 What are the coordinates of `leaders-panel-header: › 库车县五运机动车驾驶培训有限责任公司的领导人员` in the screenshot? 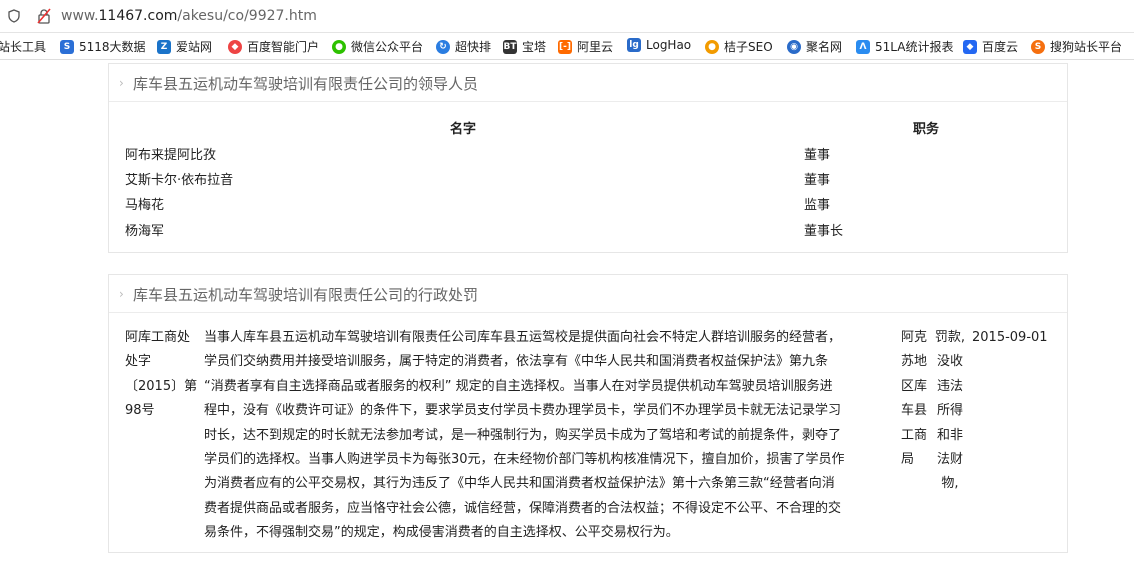 It's located at (588, 83).